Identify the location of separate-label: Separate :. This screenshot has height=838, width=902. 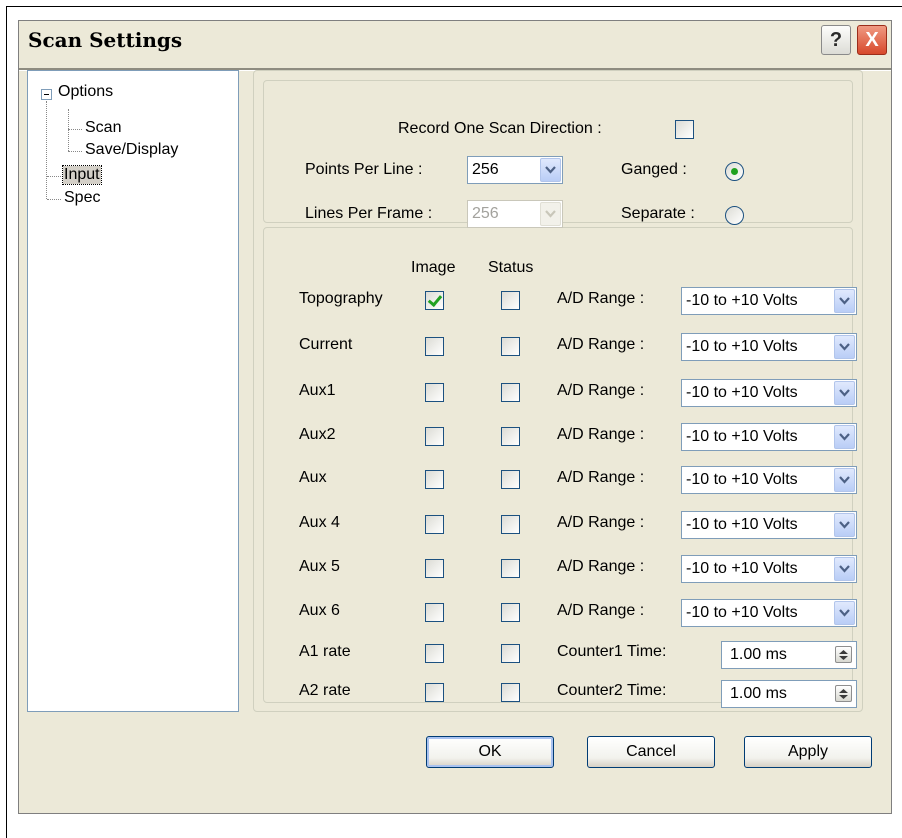
(658, 213).